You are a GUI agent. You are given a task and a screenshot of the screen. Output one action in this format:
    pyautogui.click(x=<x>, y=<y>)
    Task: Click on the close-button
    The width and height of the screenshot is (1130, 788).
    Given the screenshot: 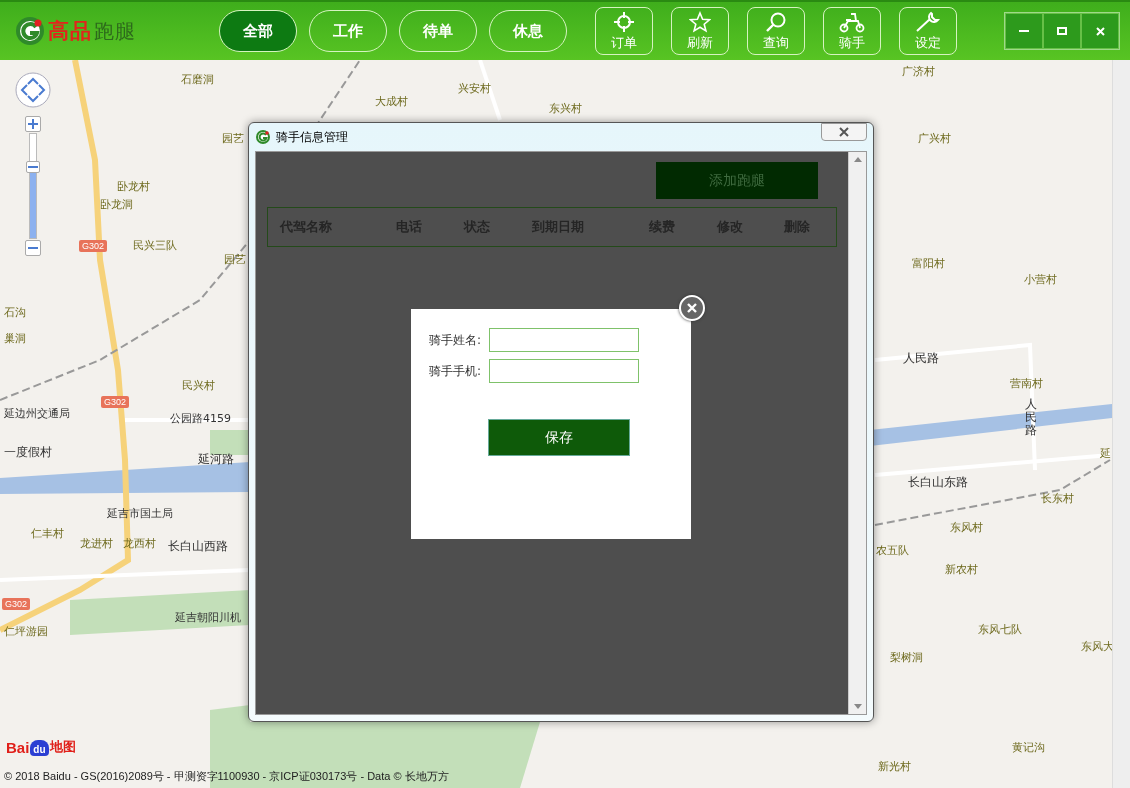 What is the action you would take?
    pyautogui.click(x=844, y=132)
    